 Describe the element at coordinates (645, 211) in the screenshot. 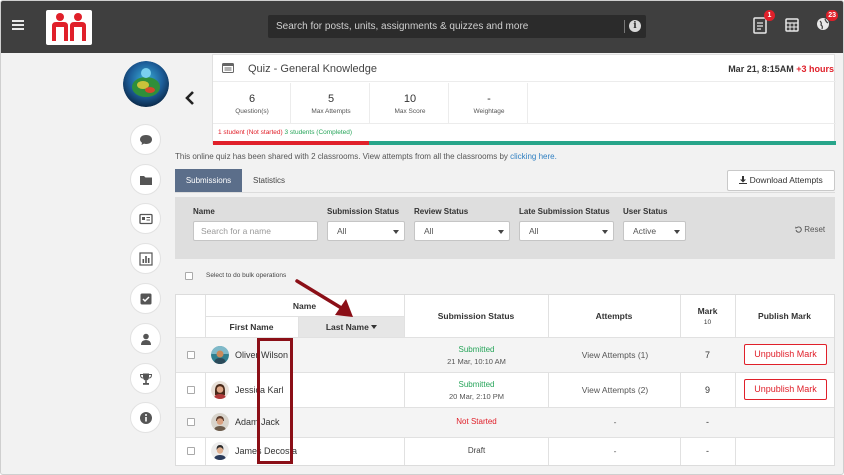

I see `user-status-label: User Status` at that location.